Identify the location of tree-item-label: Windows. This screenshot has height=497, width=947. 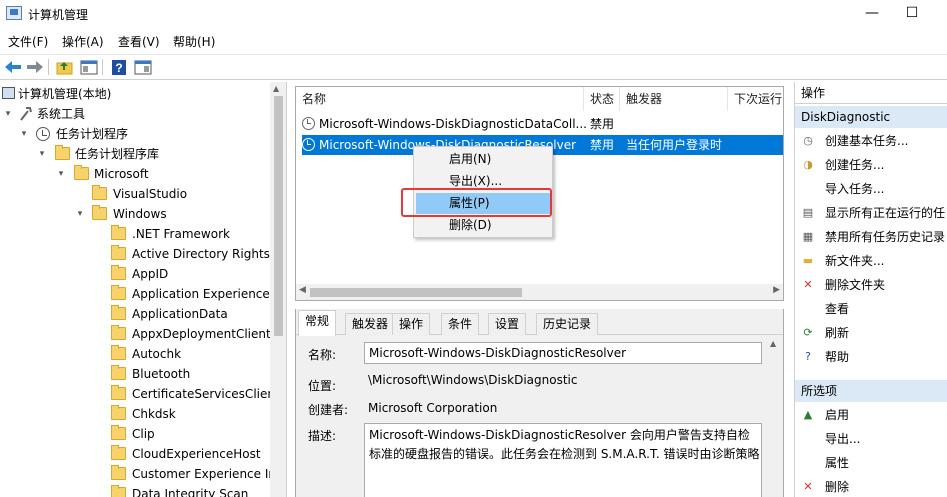
(140, 214).